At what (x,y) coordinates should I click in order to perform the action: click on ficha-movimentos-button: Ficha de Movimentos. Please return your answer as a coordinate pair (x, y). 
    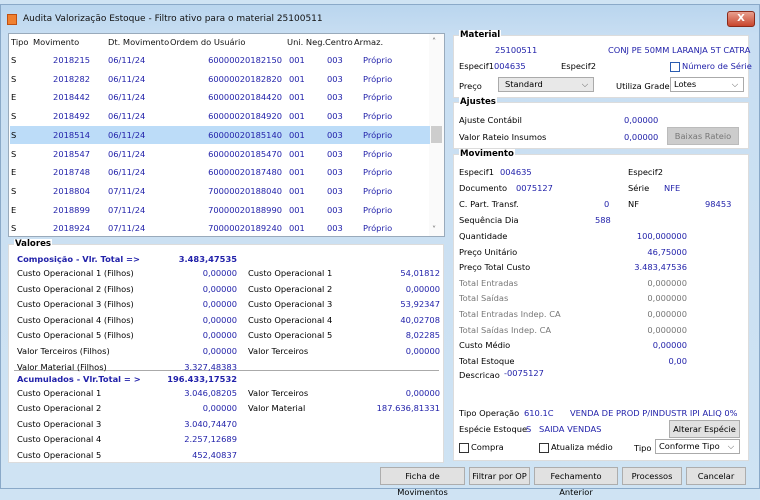
    Looking at the image, I should click on (422, 482).